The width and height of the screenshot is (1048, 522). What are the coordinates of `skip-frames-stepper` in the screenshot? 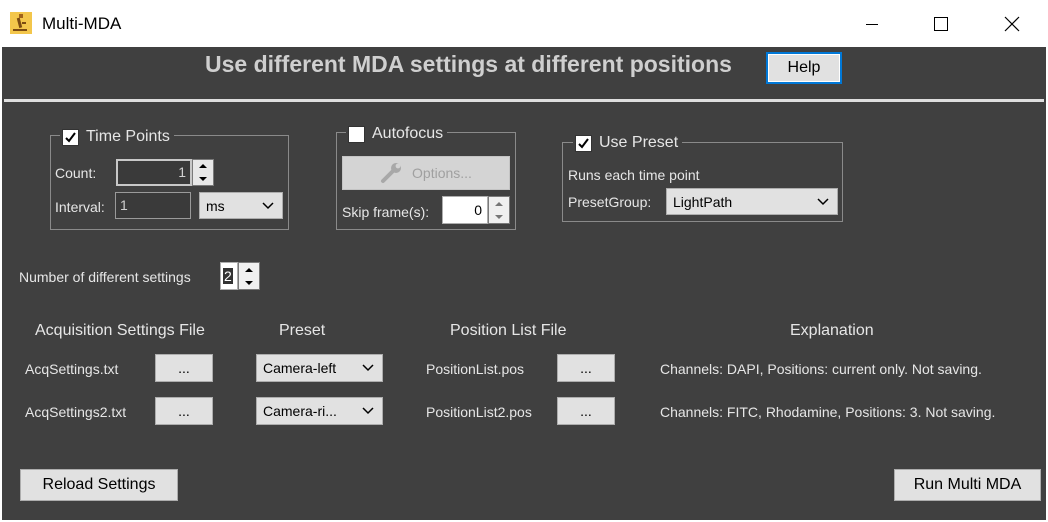 It's located at (499, 210).